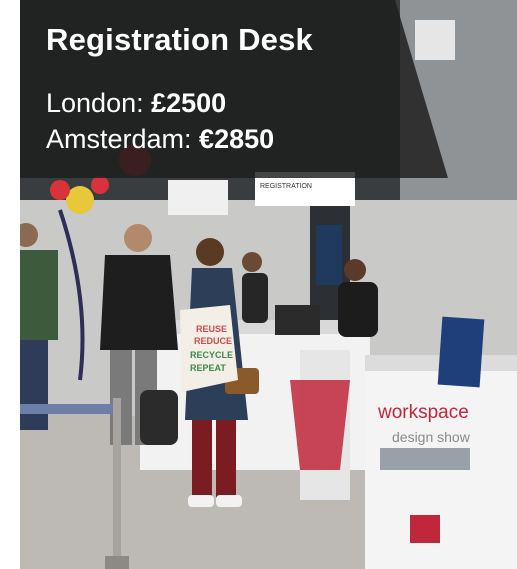  What do you see at coordinates (237, 139) in the screenshot?
I see `price-amsterdam-amount: €2850` at bounding box center [237, 139].